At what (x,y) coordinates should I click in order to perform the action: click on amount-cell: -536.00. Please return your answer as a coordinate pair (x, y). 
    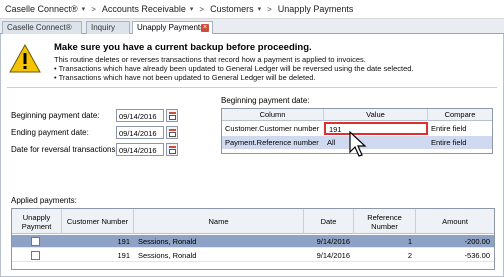
    Looking at the image, I should click on (477, 255).